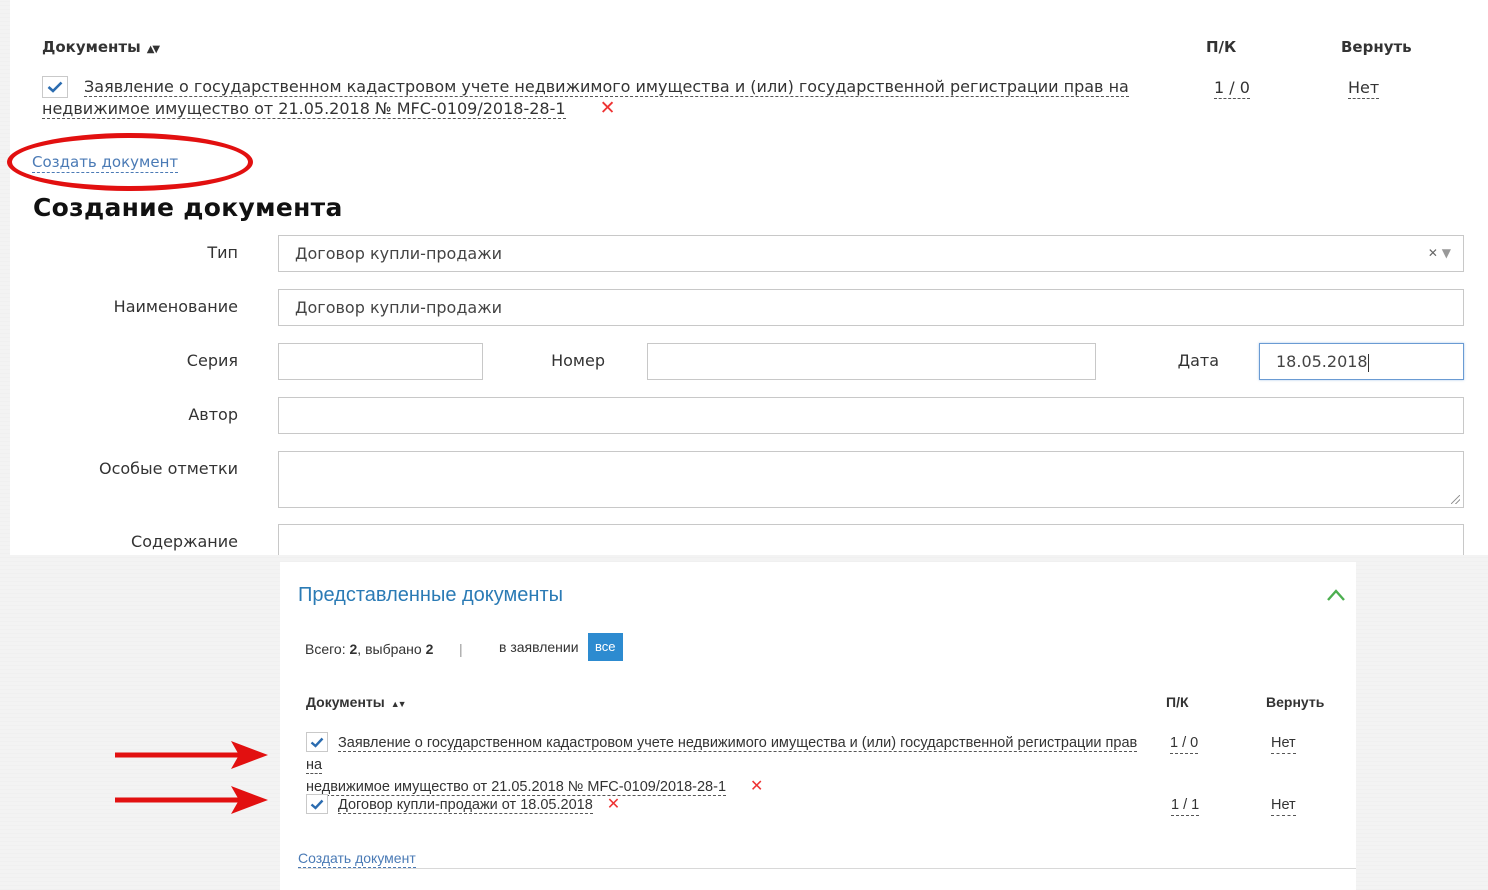 Image resolution: width=1488 pixels, height=890 pixels. Describe the element at coordinates (613, 804) in the screenshot. I see `delete-row2-icon: ✕` at that location.